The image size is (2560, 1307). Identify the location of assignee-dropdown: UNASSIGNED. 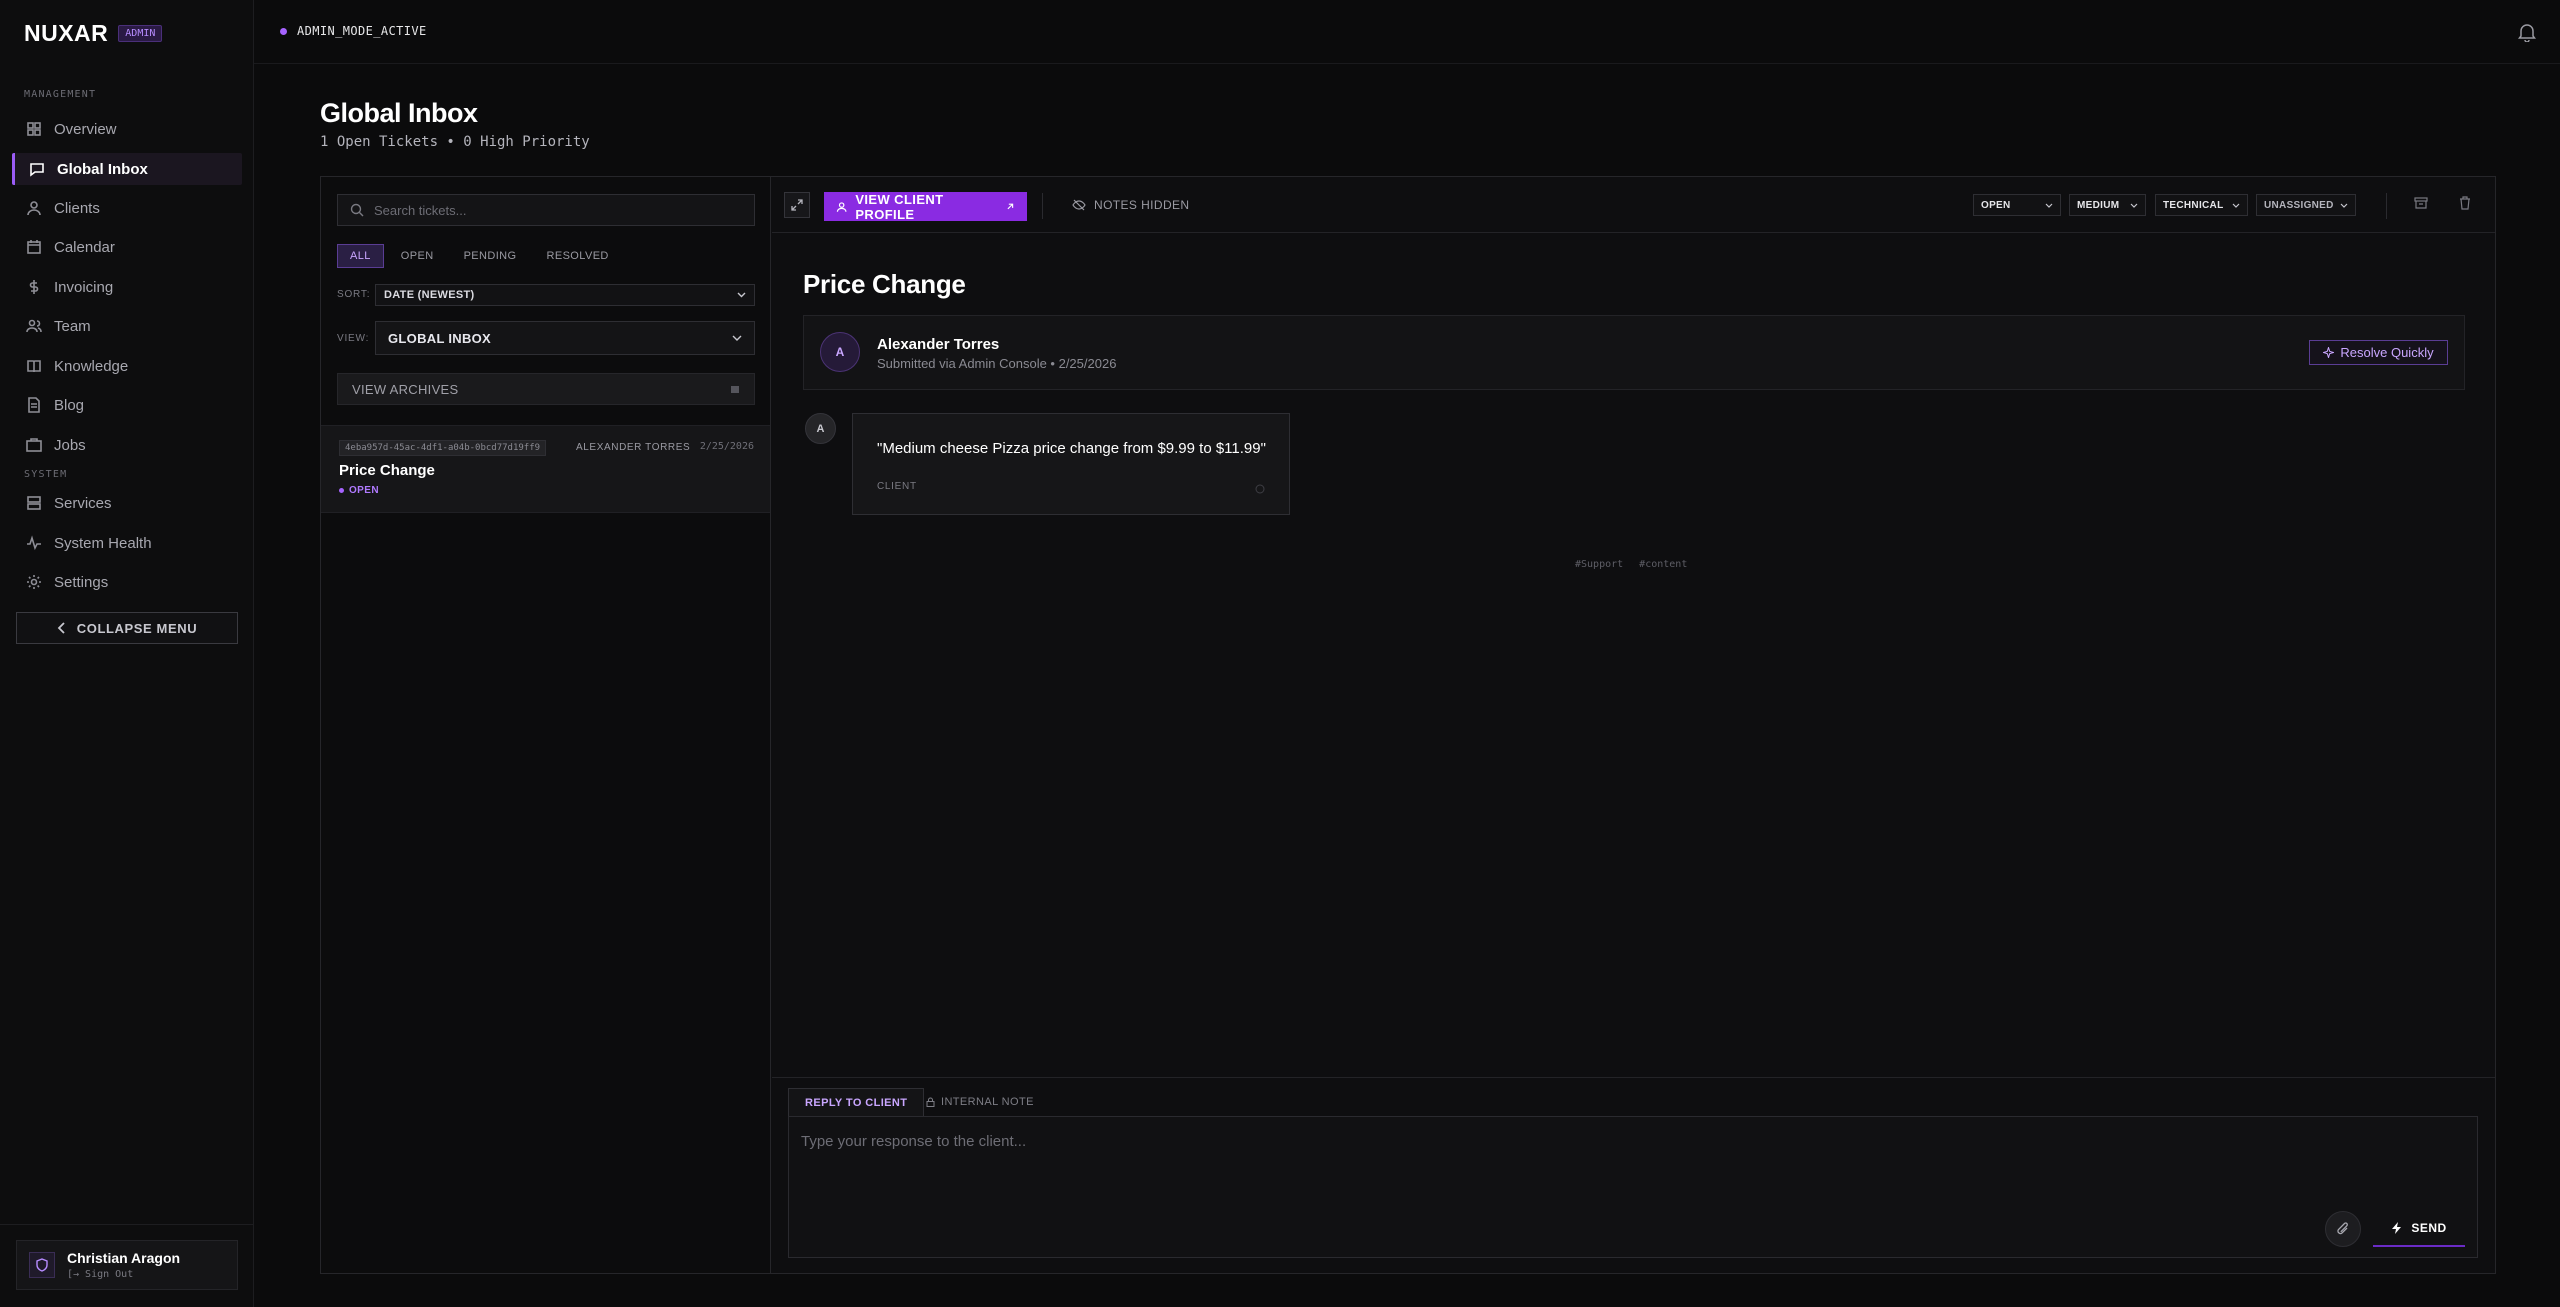
(2306, 205).